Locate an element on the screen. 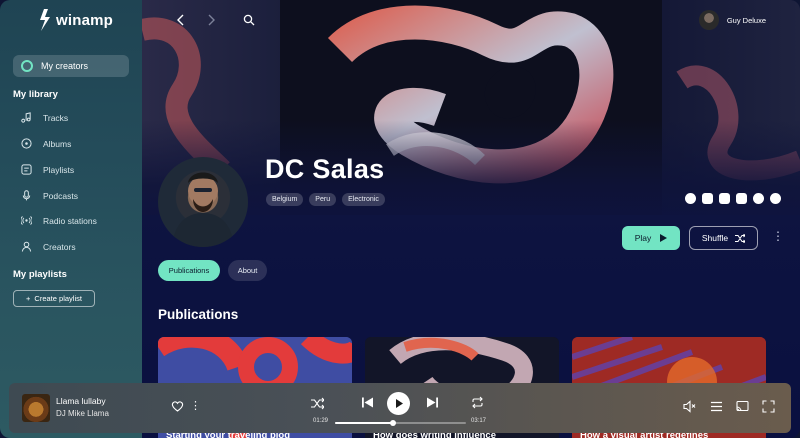 This screenshot has height=438, width=800. sidebar-item-label: Radio stations is located at coordinates (70, 220).